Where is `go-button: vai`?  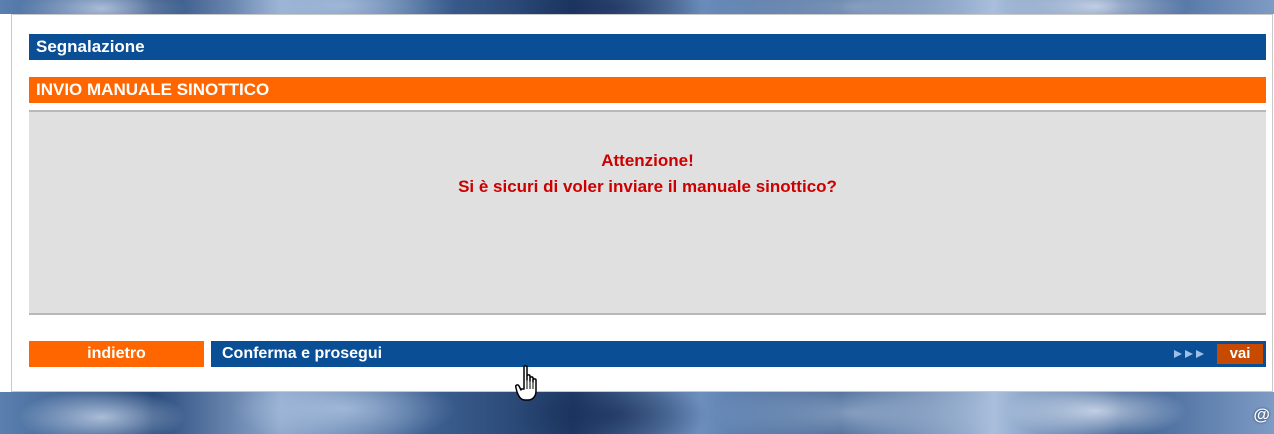
go-button: vai is located at coordinates (1240, 354).